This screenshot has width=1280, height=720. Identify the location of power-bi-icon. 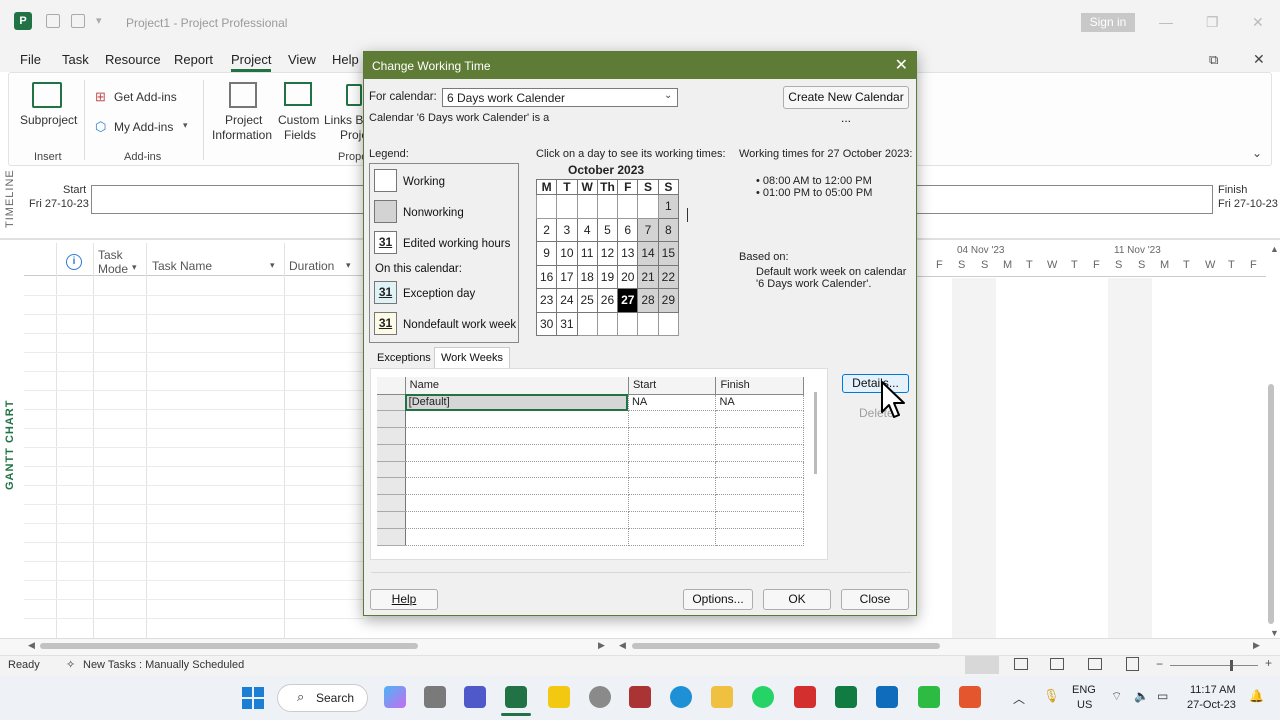
(559, 697).